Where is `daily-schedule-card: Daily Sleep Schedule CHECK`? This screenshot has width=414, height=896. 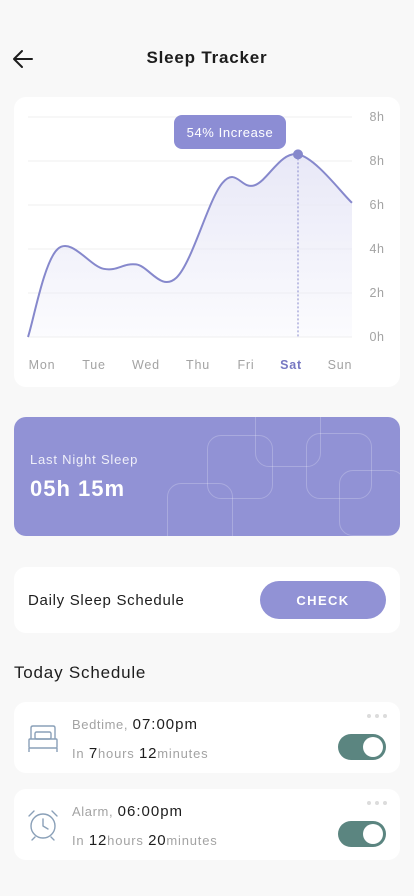 daily-schedule-card: Daily Sleep Schedule CHECK is located at coordinates (207, 600).